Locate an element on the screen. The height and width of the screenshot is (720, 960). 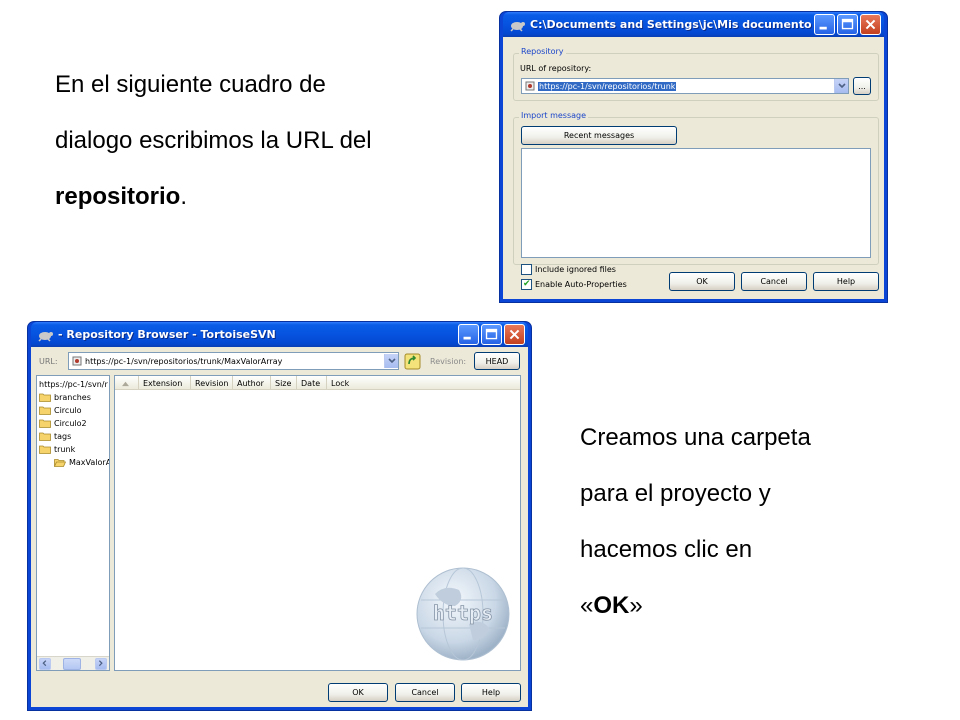
tree-item-label: https://pc-1/svn/r is located at coordinates (73, 384).